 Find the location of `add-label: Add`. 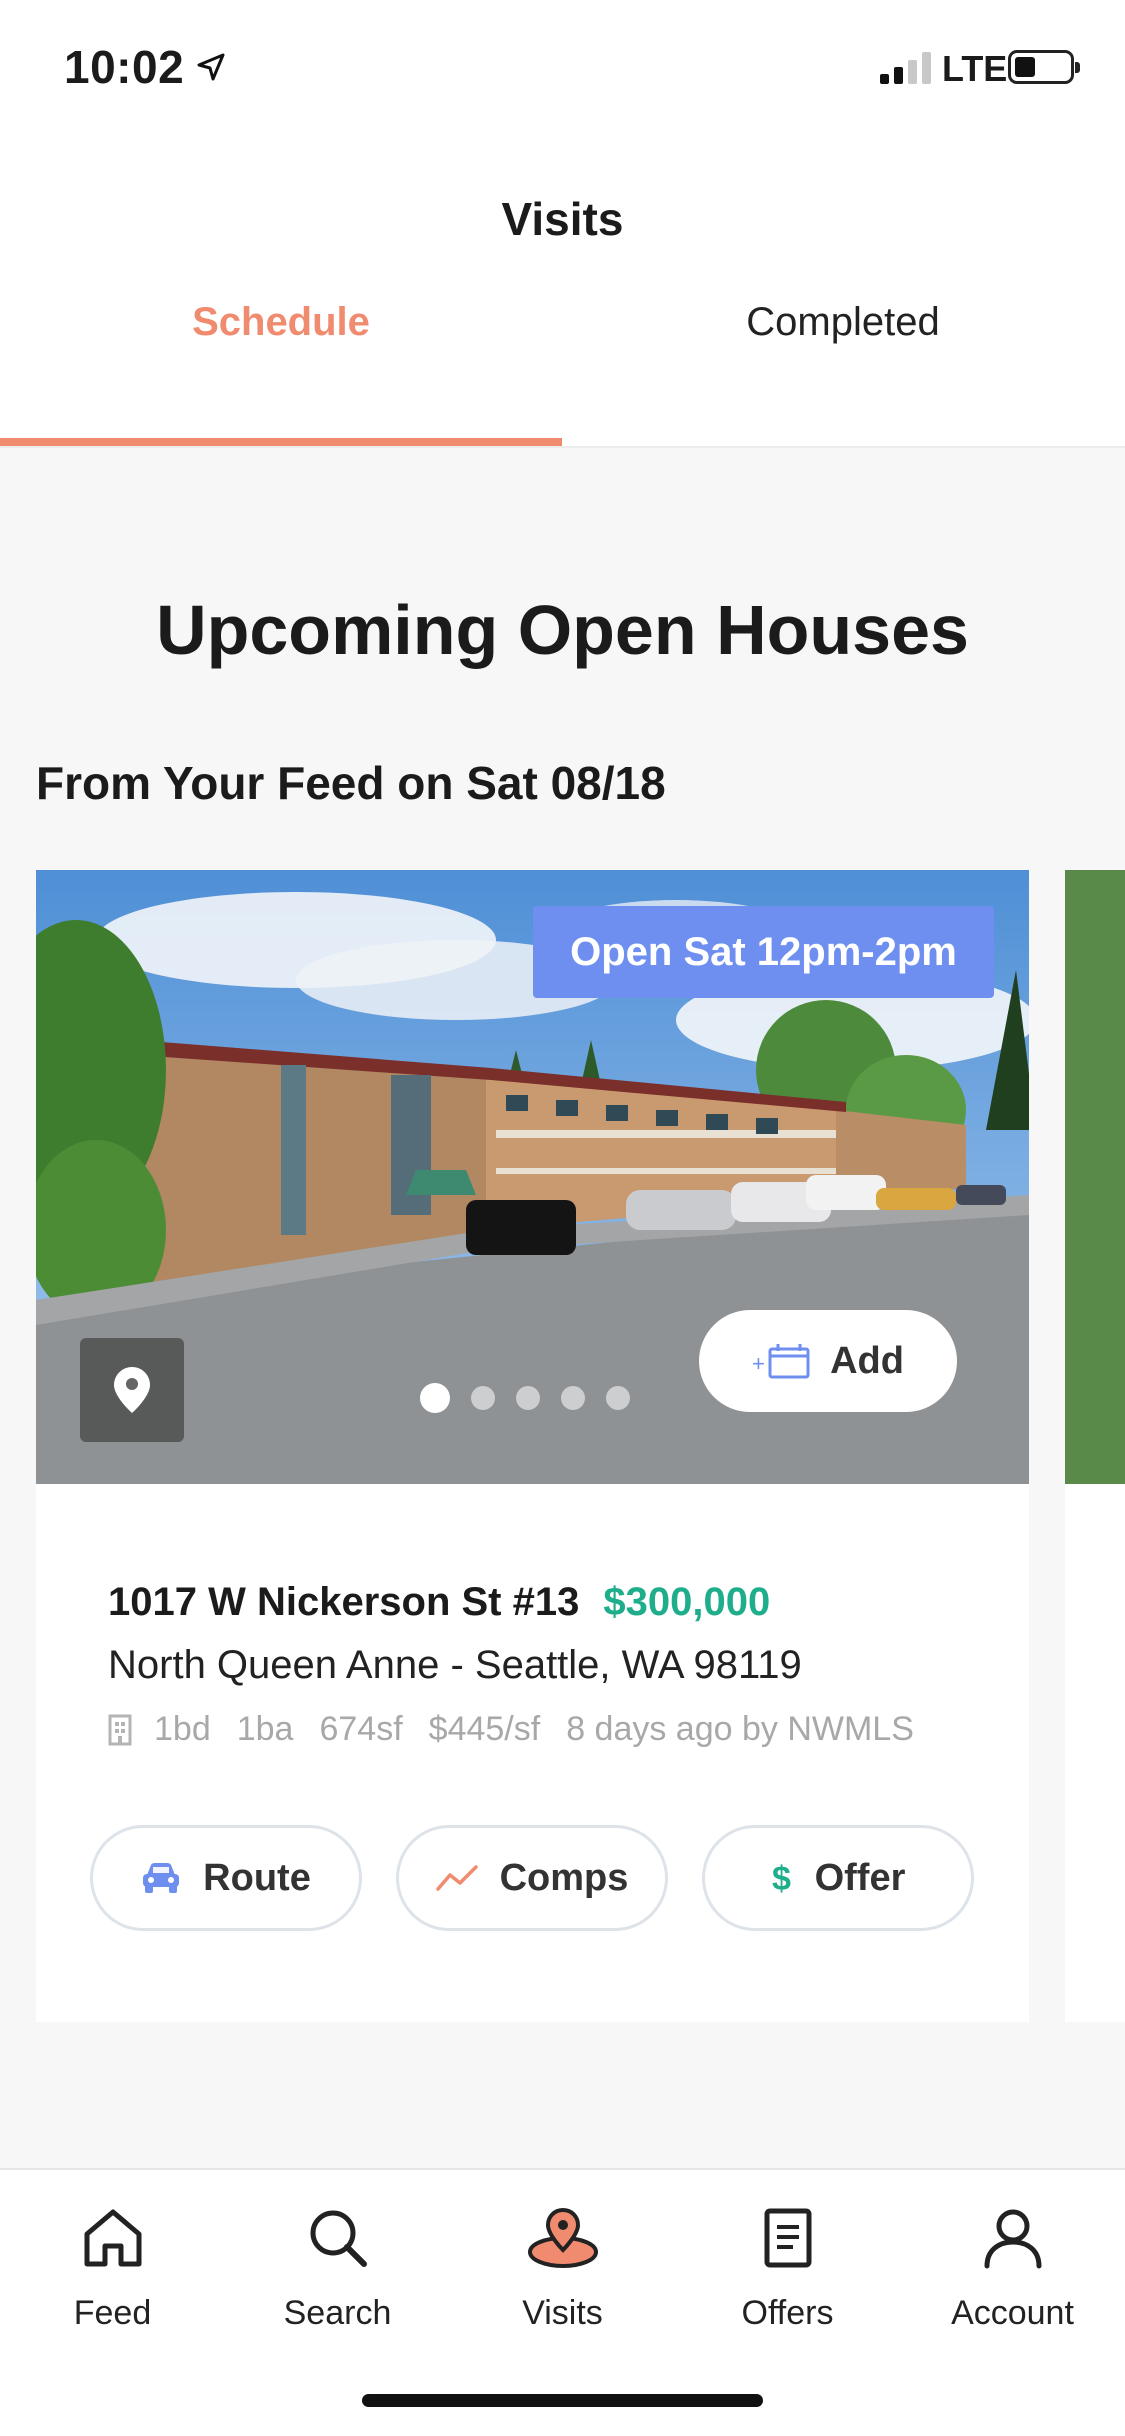

add-label: Add is located at coordinates (867, 1360).